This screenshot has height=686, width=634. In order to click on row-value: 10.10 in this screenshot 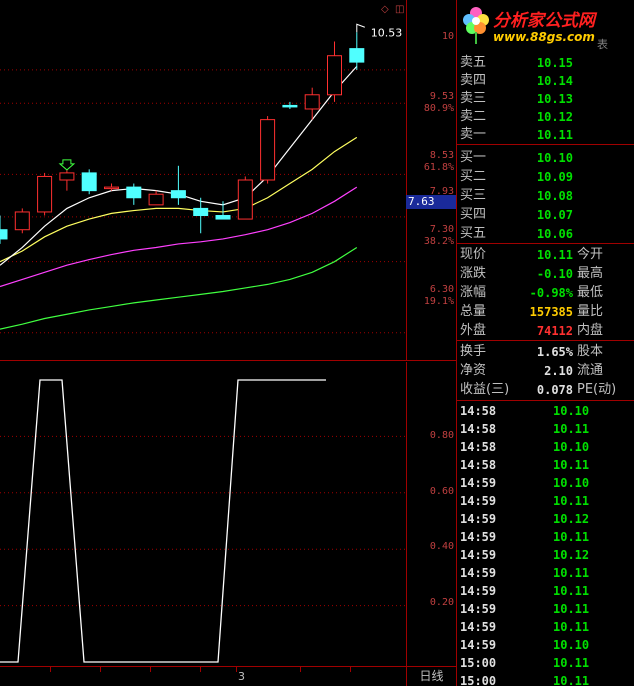, I will do `click(554, 158)`.